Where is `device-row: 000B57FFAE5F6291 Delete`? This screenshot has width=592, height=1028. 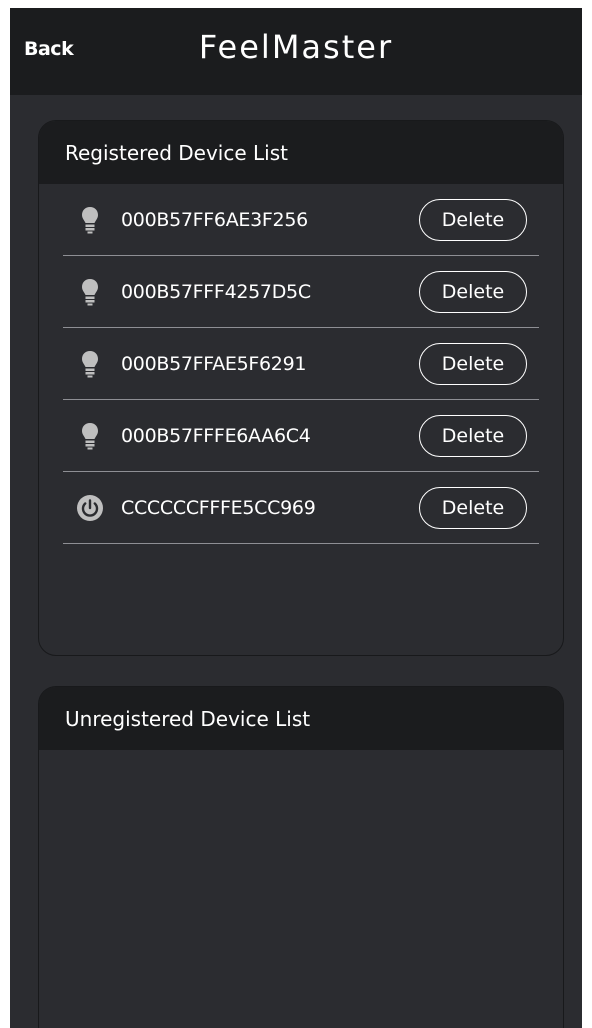 device-row: 000B57FFAE5F6291 Delete is located at coordinates (301, 364).